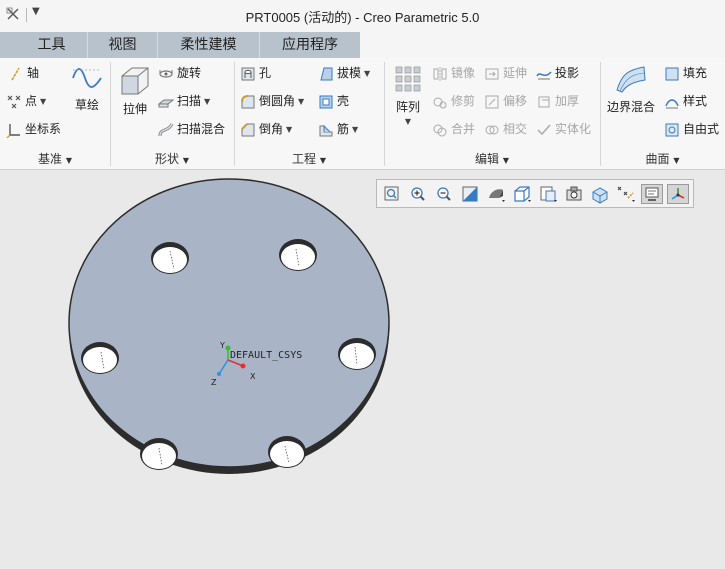 The width and height of the screenshot is (725, 569). I want to click on point-button: 点 ▼, so click(26, 101).